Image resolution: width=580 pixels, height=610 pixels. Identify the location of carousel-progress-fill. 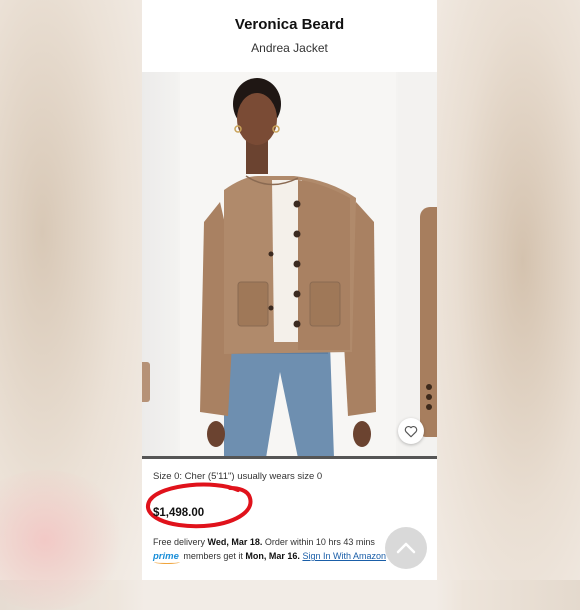
(289, 457).